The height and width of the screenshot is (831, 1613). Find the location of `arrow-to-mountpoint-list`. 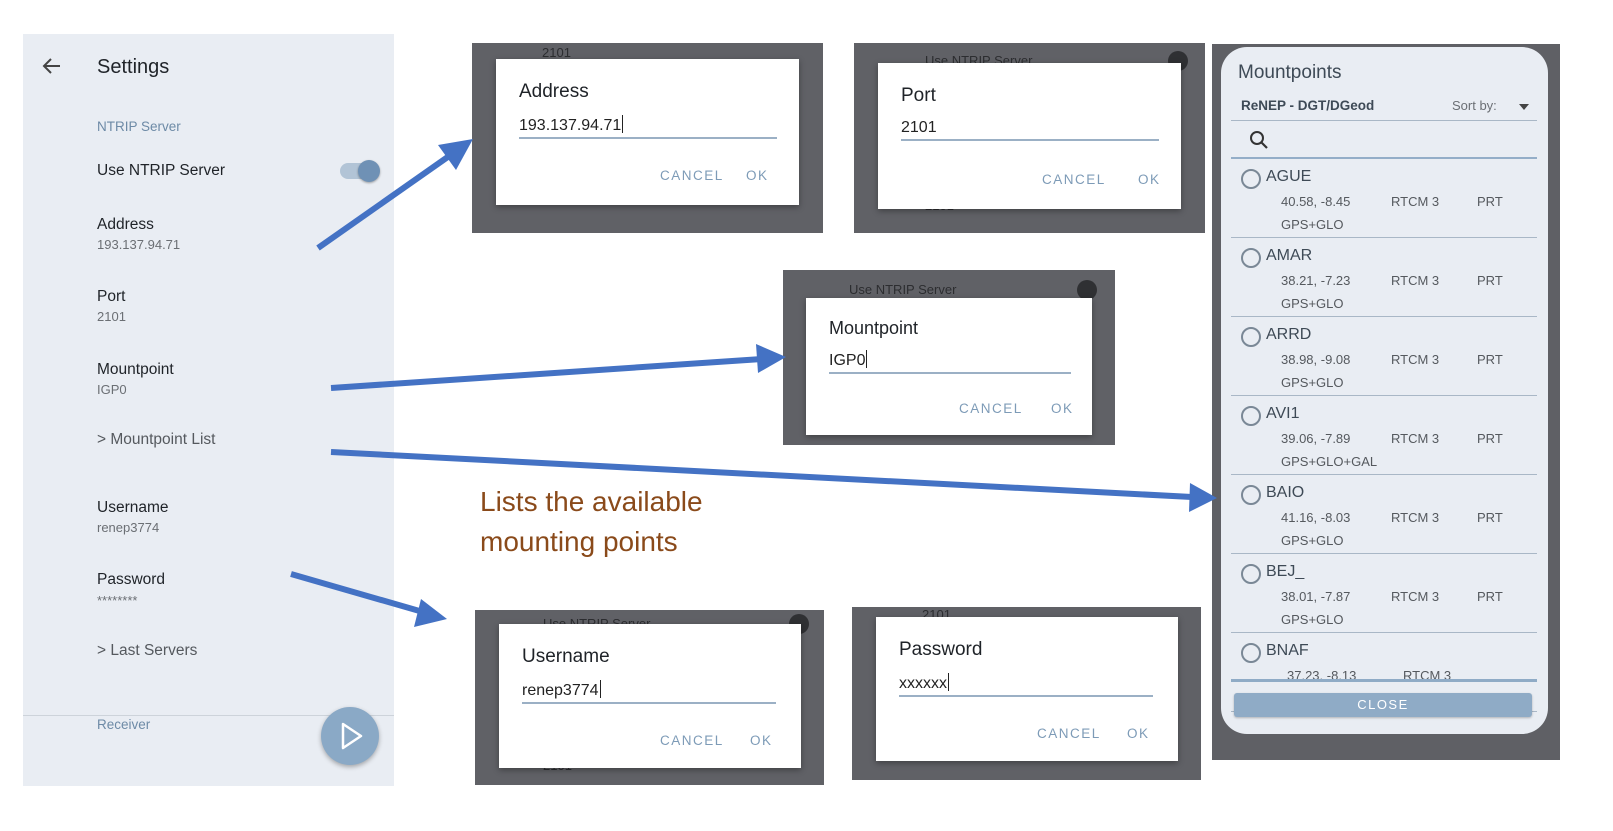

arrow-to-mountpoint-list is located at coordinates (773, 480).